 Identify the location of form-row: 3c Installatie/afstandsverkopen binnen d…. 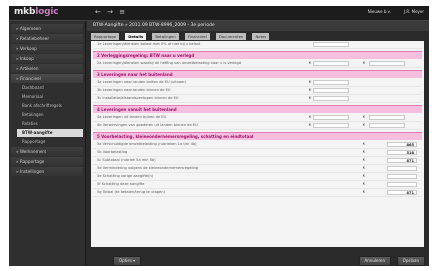
(257, 99).